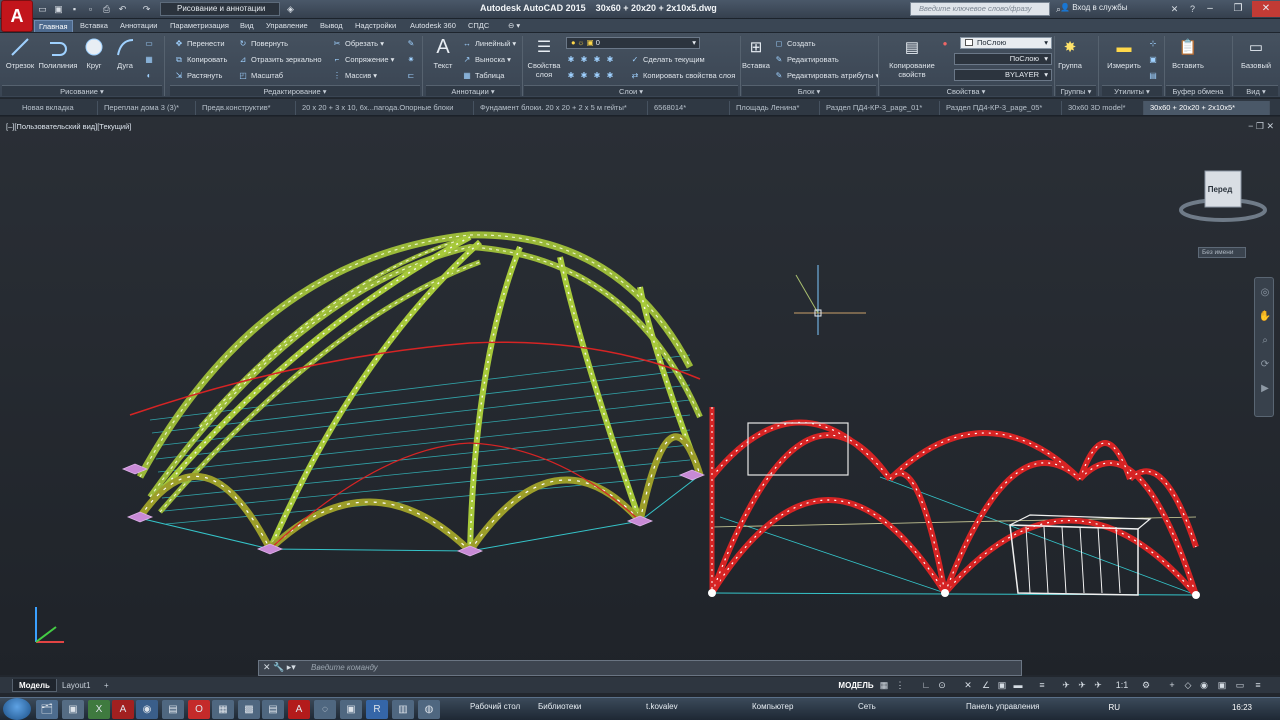 The height and width of the screenshot is (720, 1280). What do you see at coordinates (880, 108) in the screenshot?
I see `file-tab: Раздел ПД4-КР-3_page_01*` at bounding box center [880, 108].